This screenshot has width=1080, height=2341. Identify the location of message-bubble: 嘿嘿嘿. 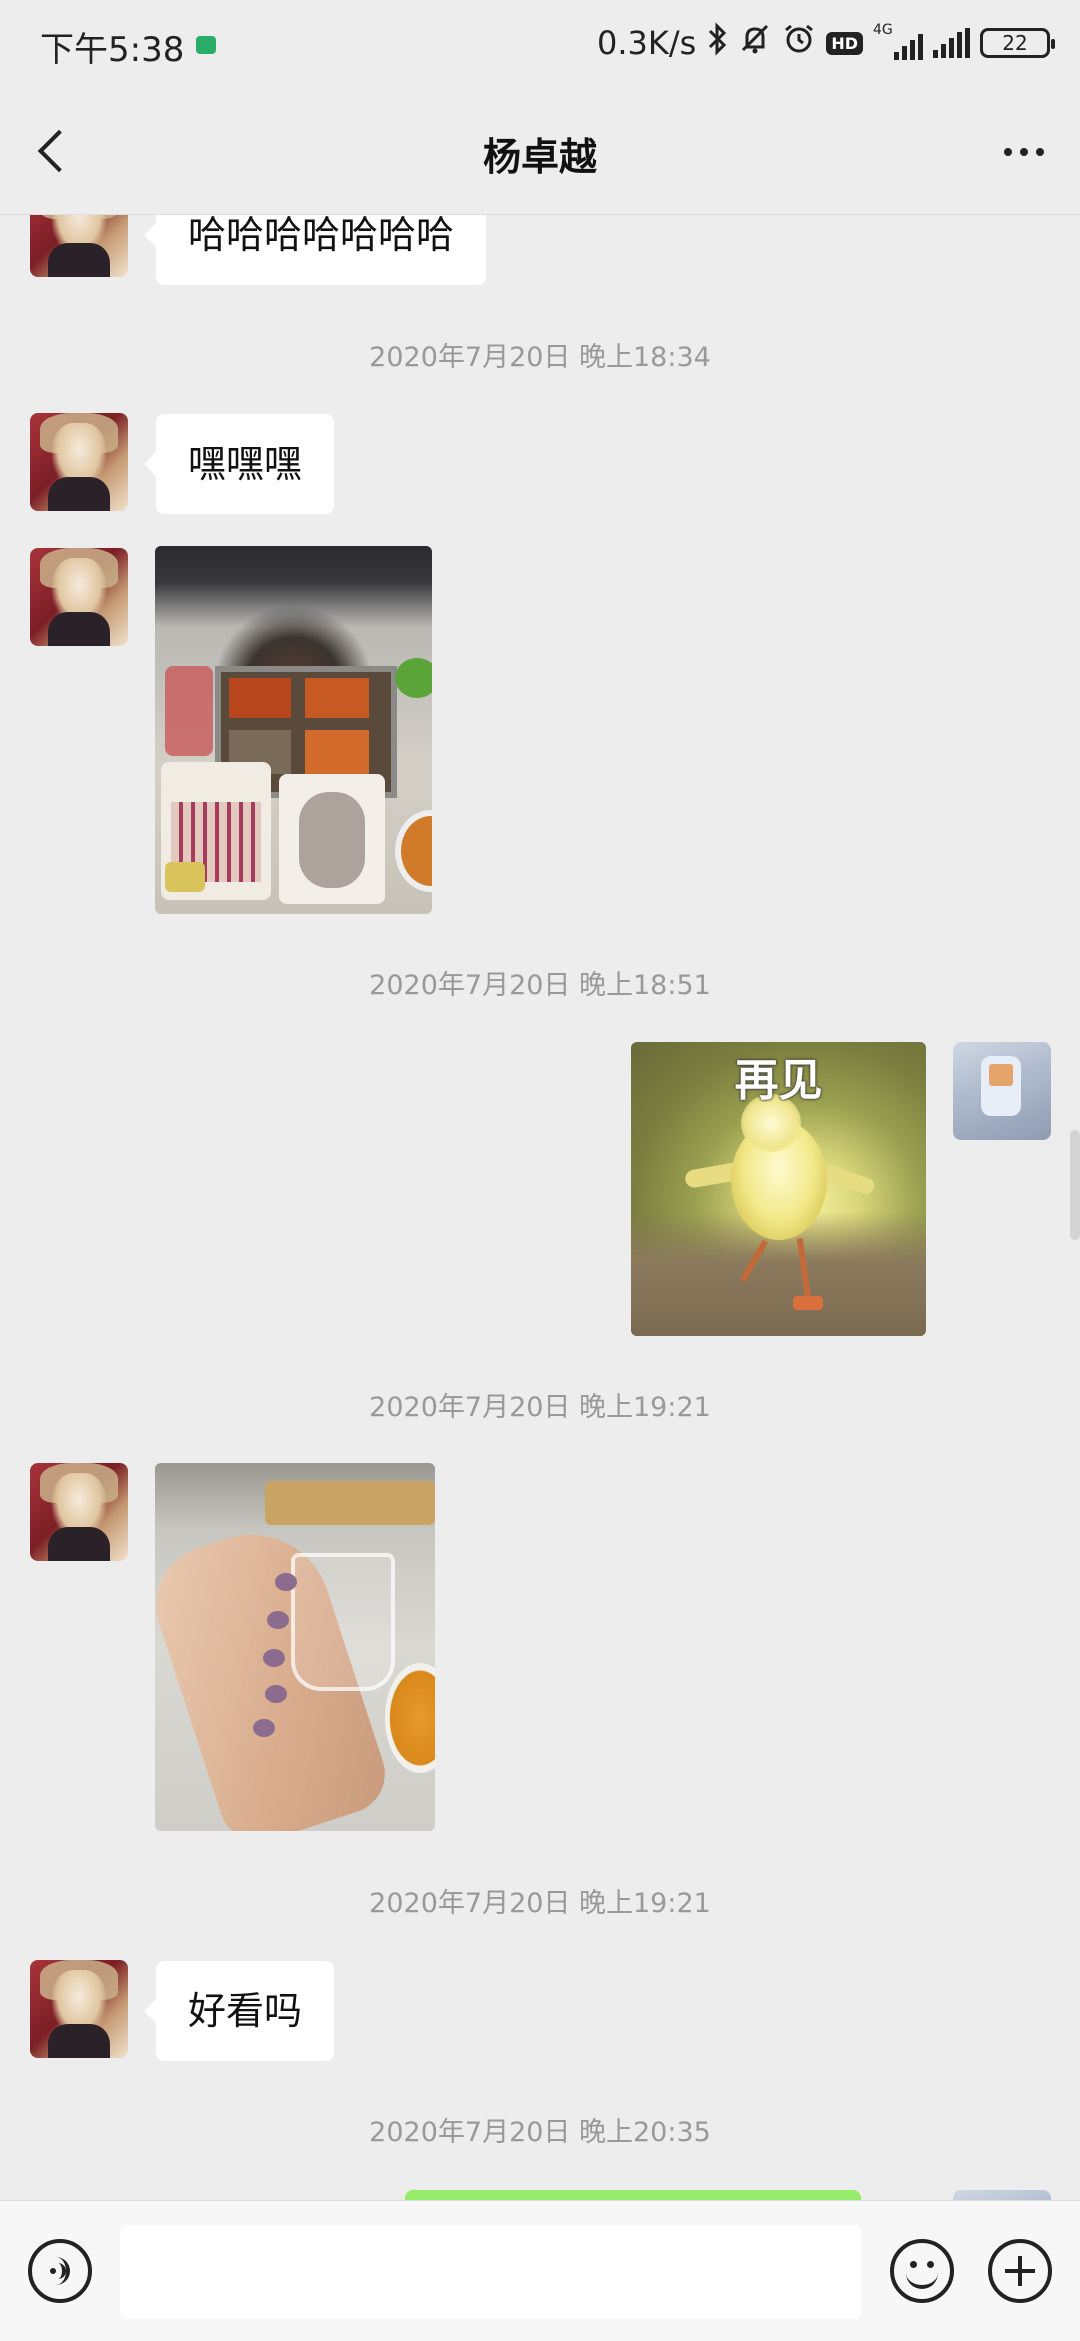
(239, 464).